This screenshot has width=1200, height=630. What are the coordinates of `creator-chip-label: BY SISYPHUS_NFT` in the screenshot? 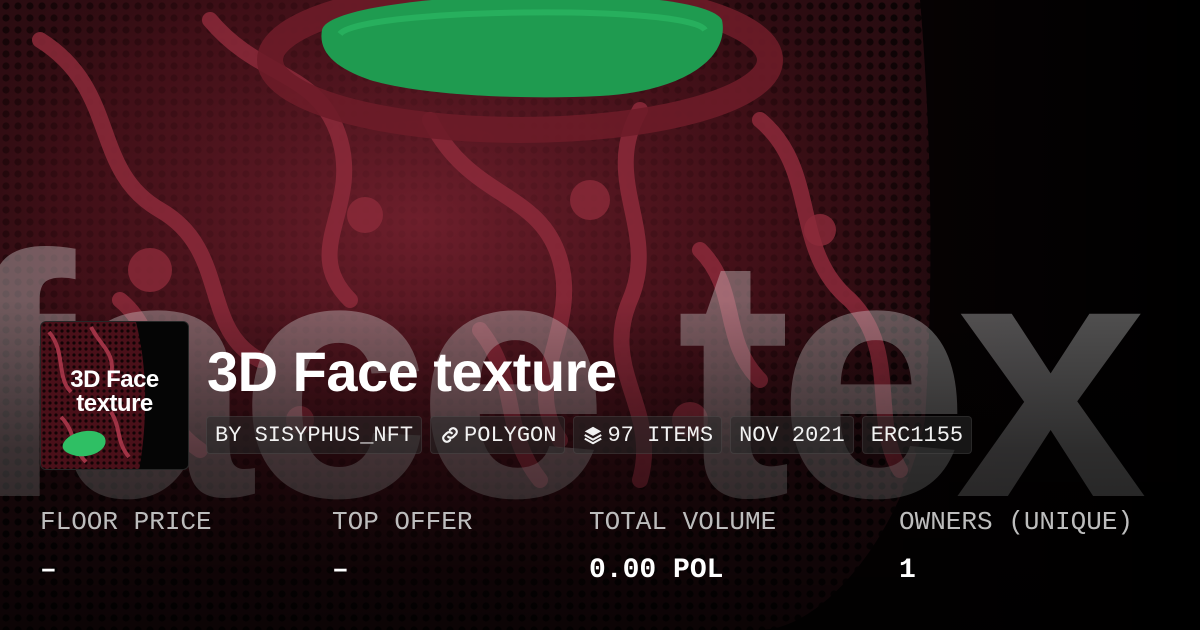 It's located at (314, 435).